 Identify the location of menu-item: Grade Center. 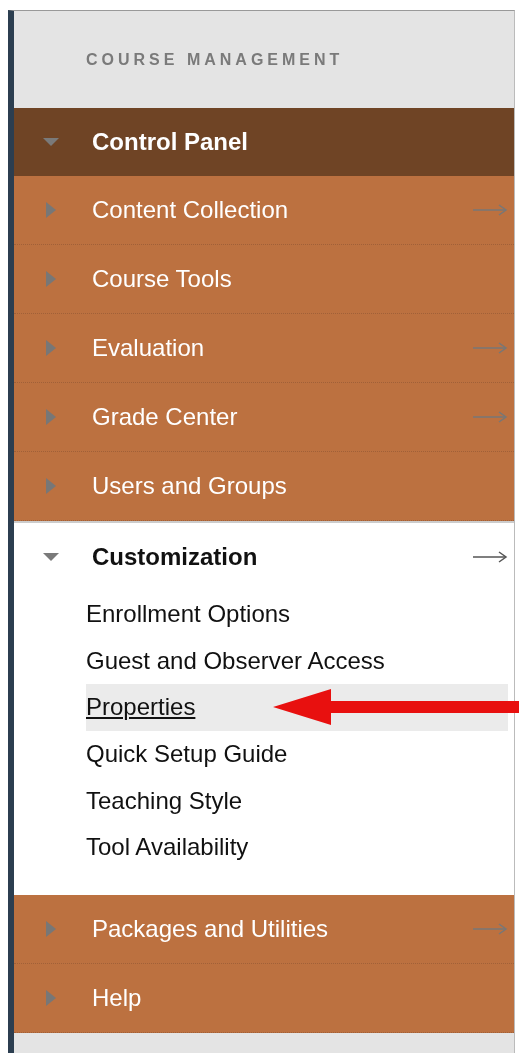
(264, 417).